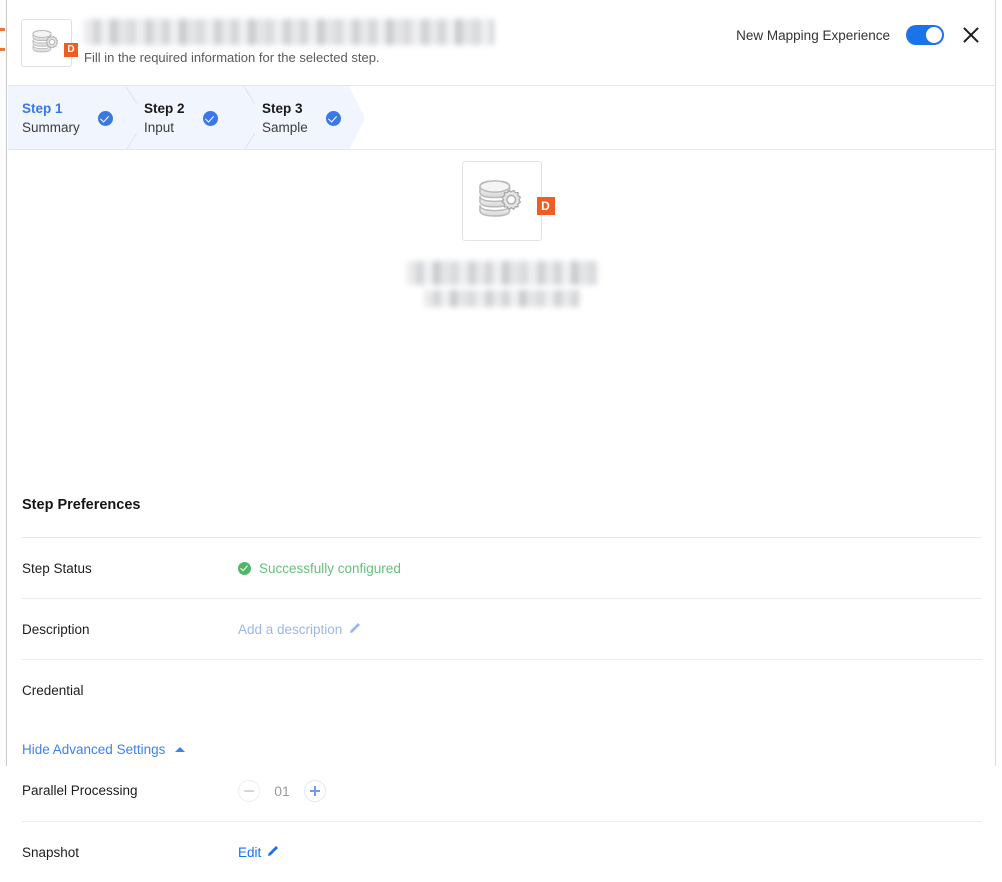 The height and width of the screenshot is (882, 1002). What do you see at coordinates (210, 118) in the screenshot?
I see `step-2-complete-icon` at bounding box center [210, 118].